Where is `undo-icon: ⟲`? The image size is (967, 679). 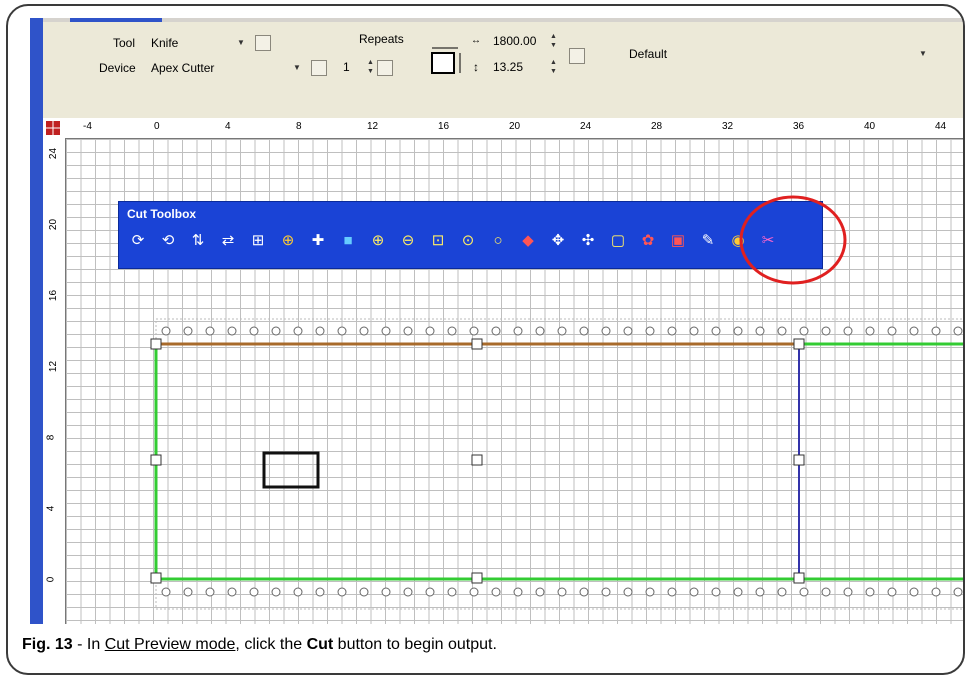
undo-icon: ⟲ is located at coordinates (168, 240).